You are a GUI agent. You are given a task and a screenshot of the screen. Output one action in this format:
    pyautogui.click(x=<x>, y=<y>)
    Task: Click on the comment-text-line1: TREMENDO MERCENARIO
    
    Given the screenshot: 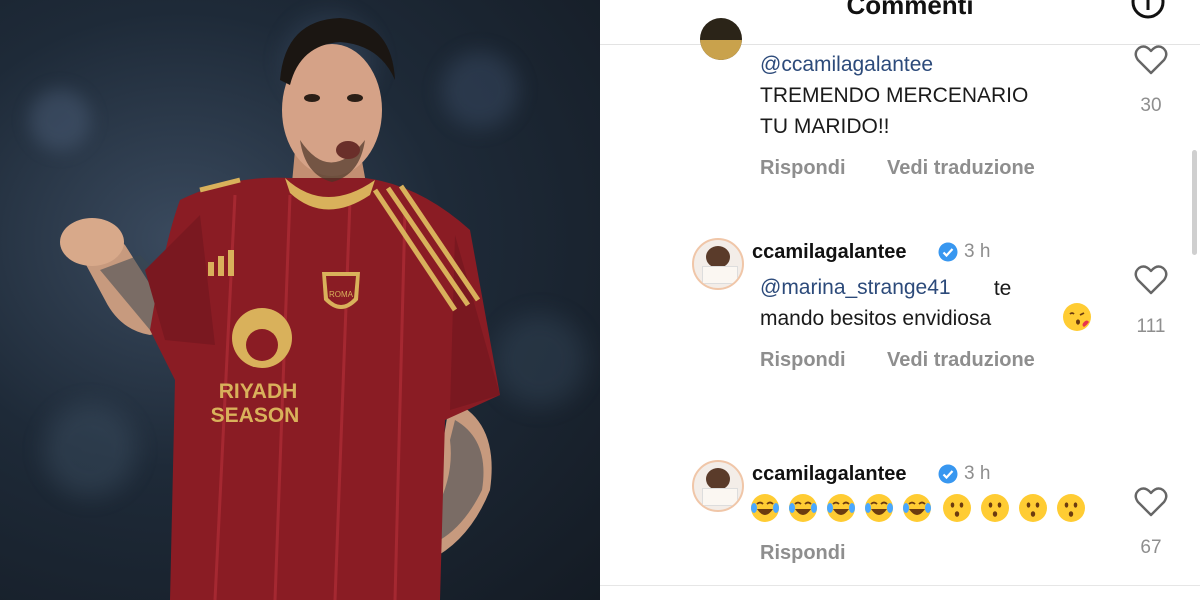 What is the action you would take?
    pyautogui.click(x=894, y=95)
    